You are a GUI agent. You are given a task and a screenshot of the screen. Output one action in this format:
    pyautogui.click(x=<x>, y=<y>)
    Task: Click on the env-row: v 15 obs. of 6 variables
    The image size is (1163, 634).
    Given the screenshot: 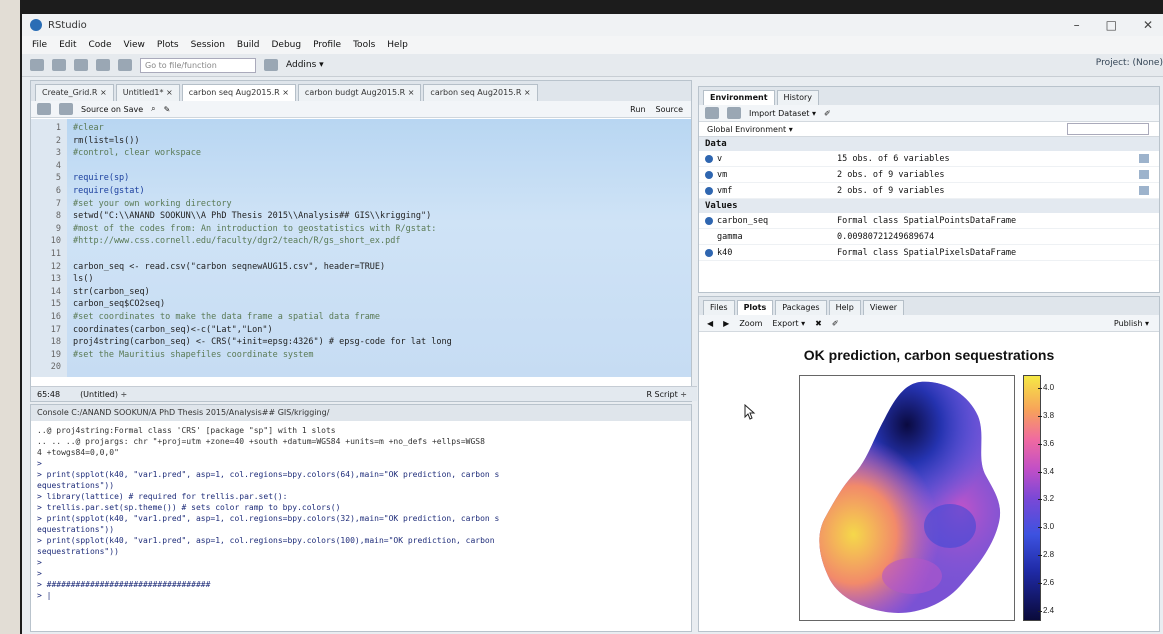 What is the action you would take?
    pyautogui.click(x=929, y=159)
    